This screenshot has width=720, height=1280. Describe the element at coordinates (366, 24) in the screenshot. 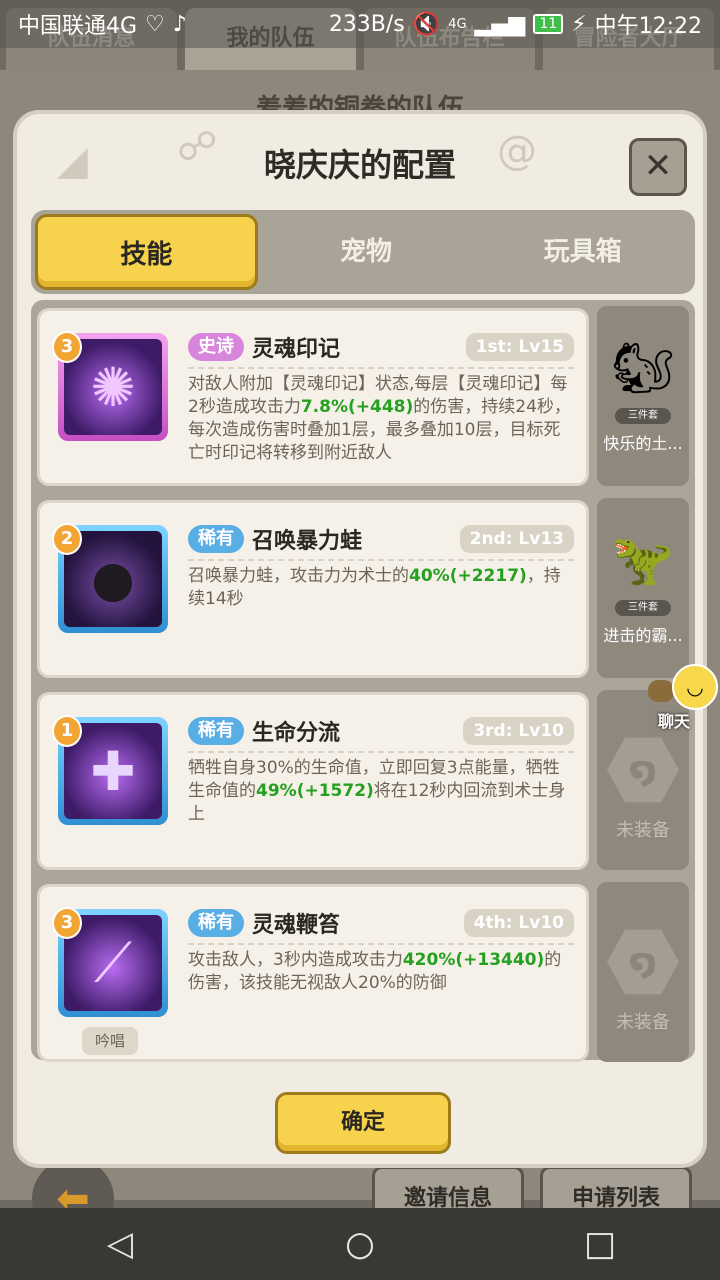

I see `network-speed: 233B/s` at that location.